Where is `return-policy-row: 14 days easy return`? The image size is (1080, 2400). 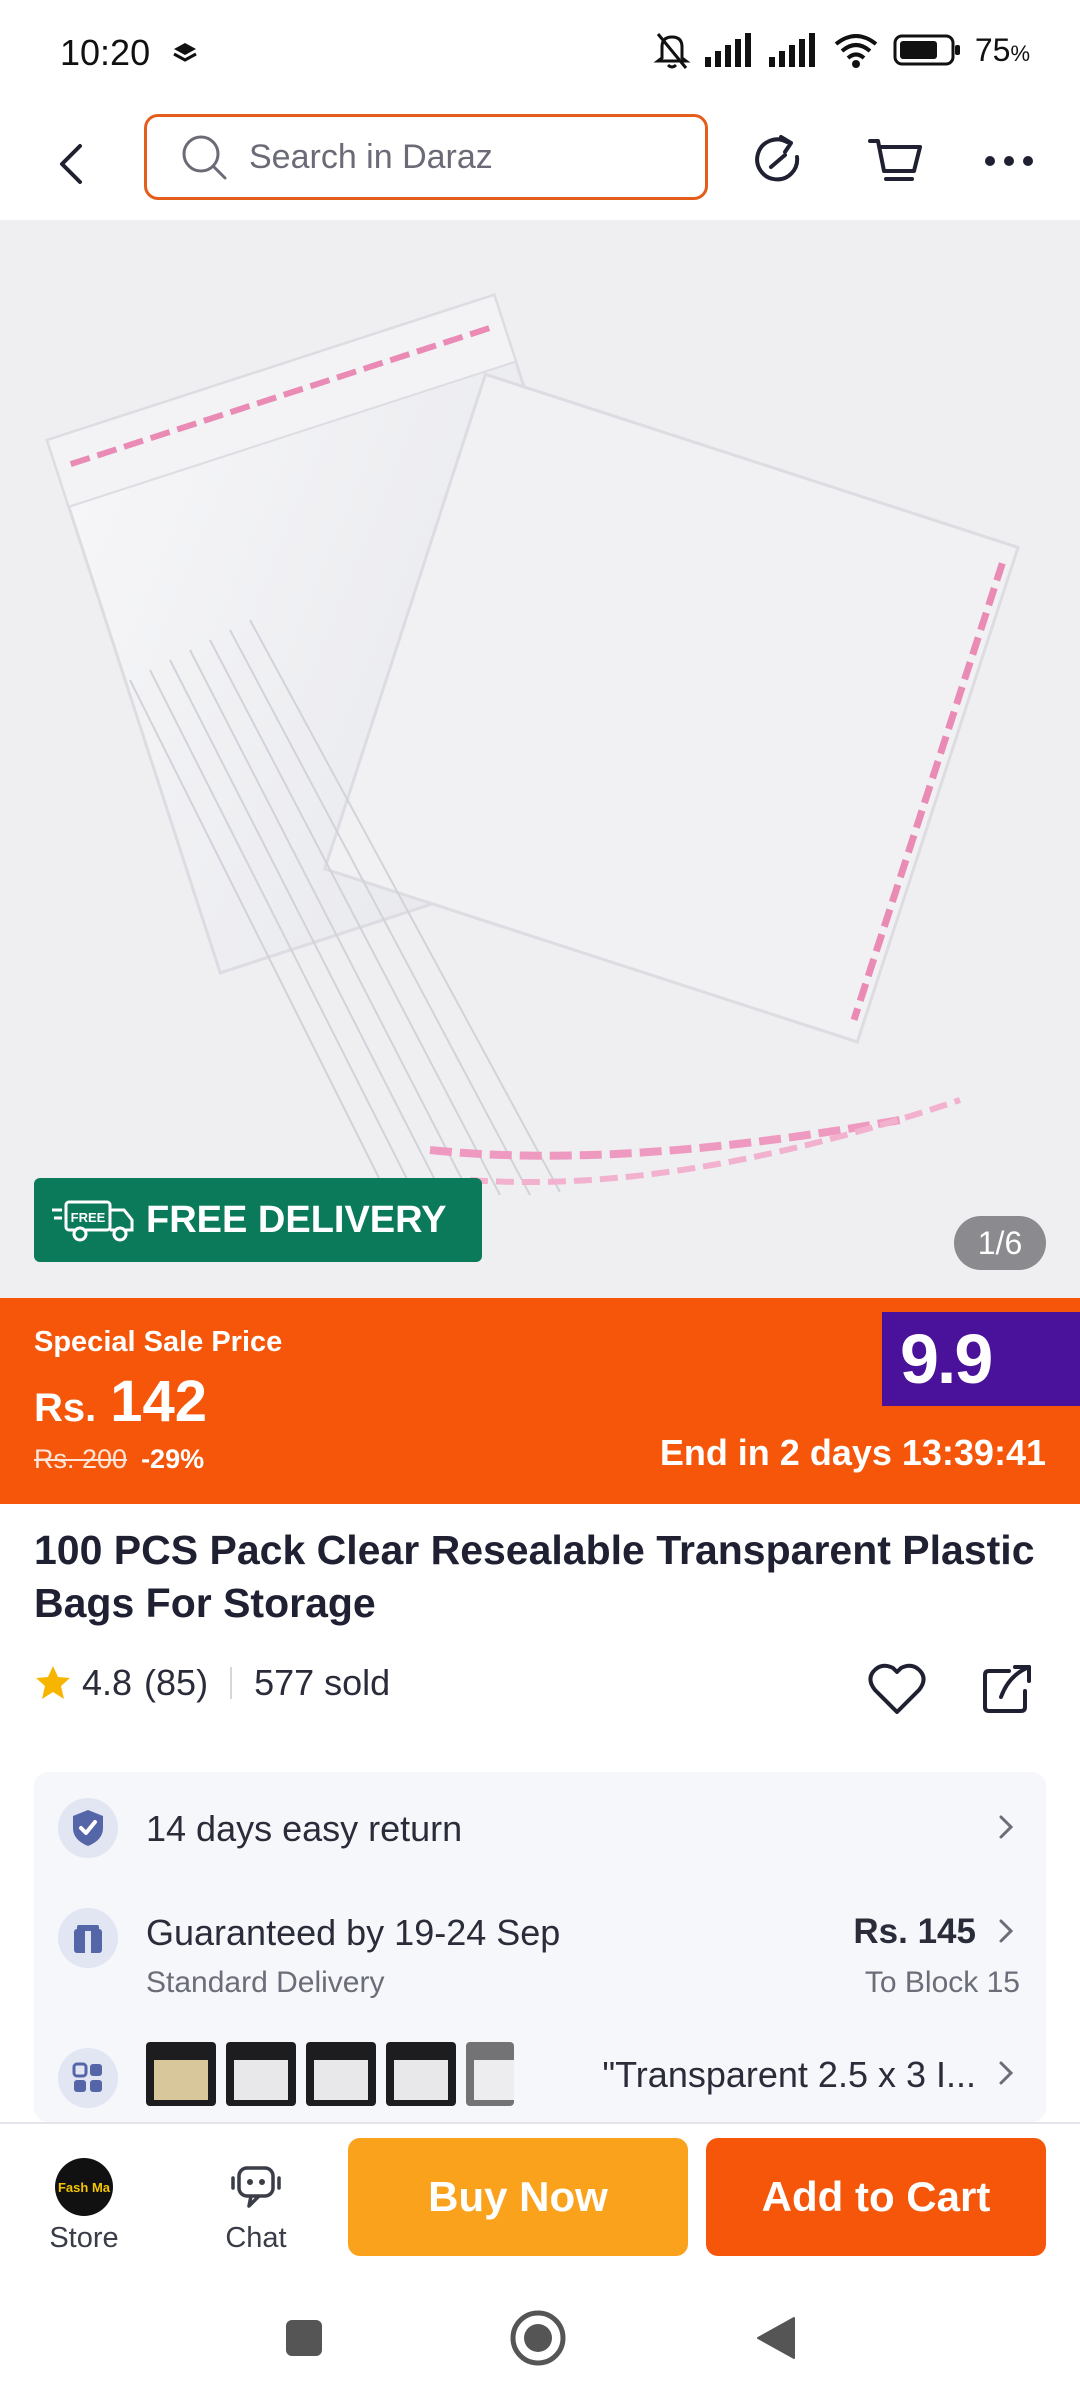 return-policy-row: 14 days easy return is located at coordinates (540, 1827).